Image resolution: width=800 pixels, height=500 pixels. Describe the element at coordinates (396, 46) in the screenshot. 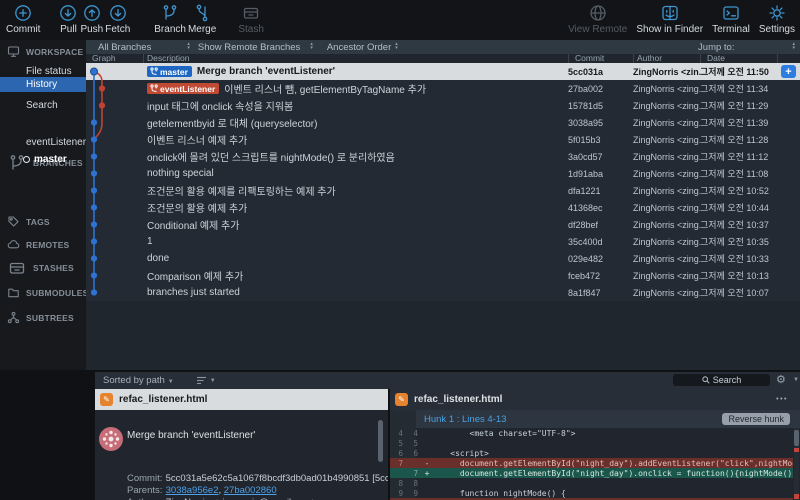

I see `dropdown-stepper-icon: ▴ ▾` at that location.